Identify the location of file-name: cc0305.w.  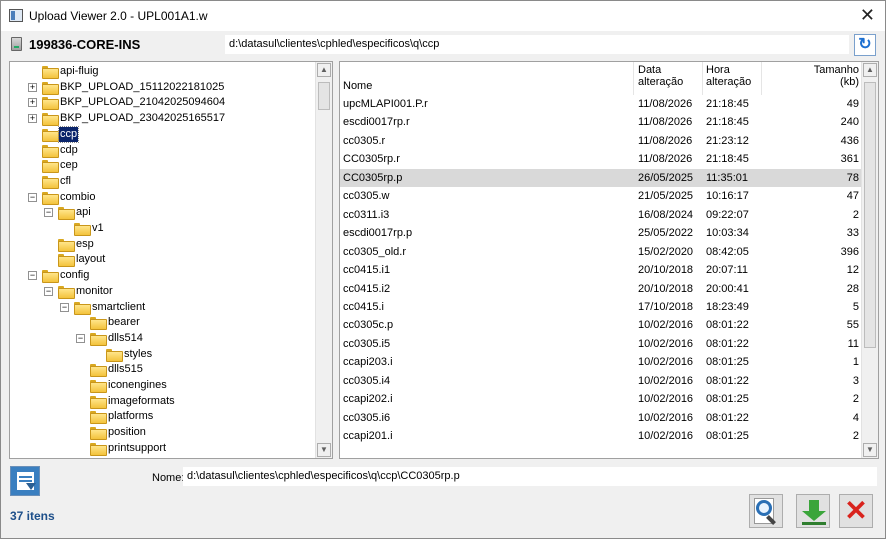
(366, 196).